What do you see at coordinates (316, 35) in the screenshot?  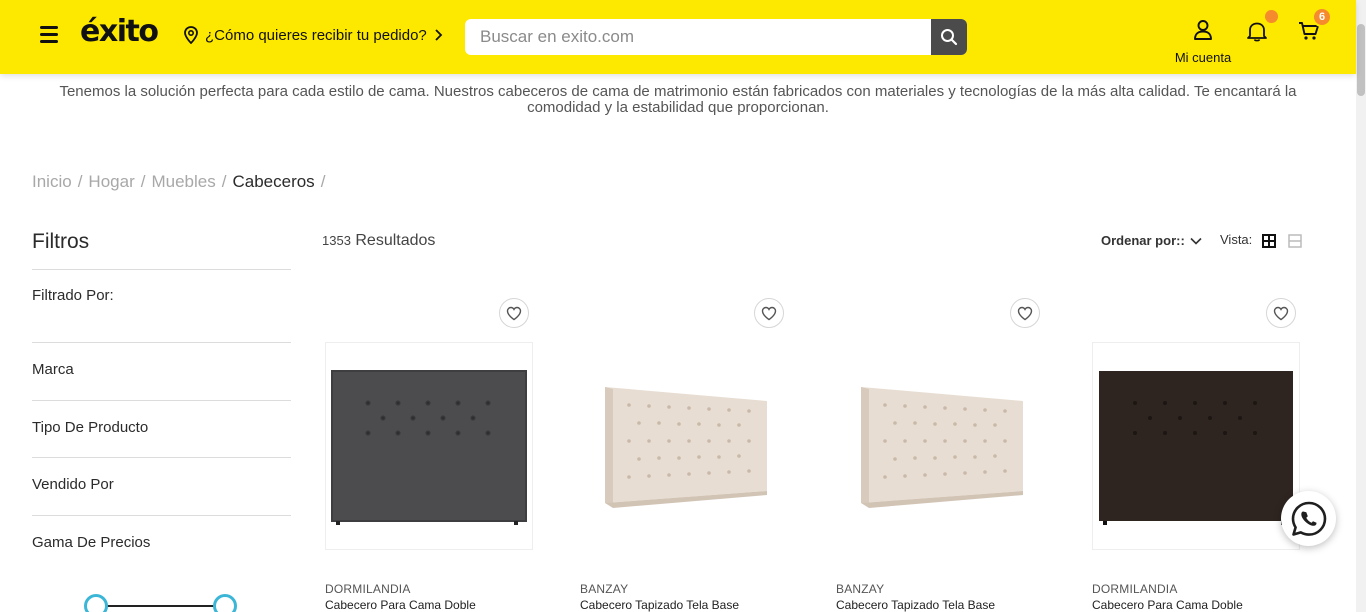 I see `location-prompt: ¿Cómo quieres recibir tu pedido?` at bounding box center [316, 35].